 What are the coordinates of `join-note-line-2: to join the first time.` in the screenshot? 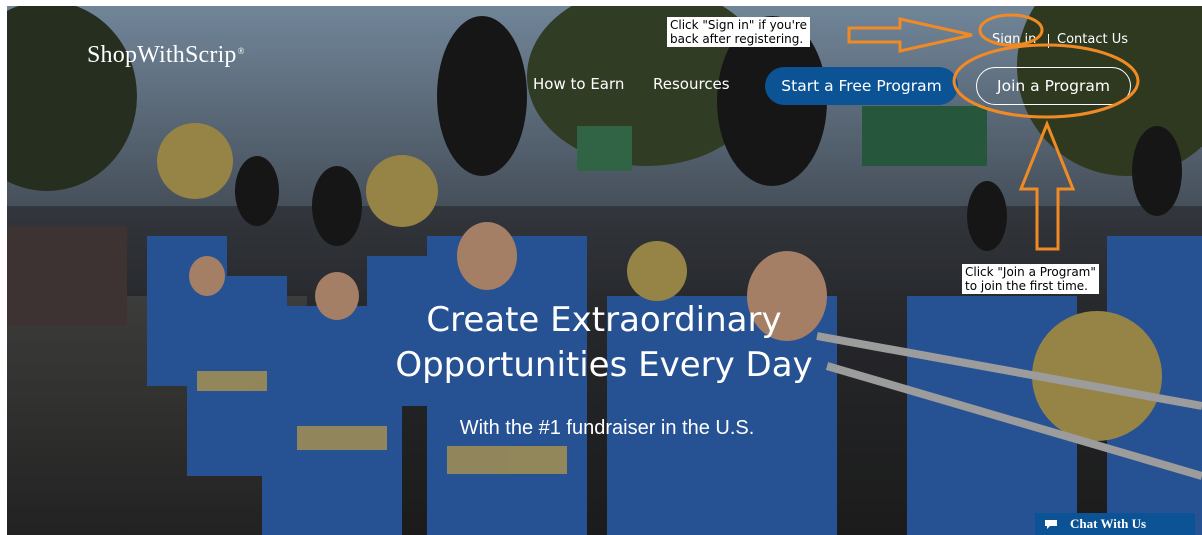 It's located at (1026, 286).